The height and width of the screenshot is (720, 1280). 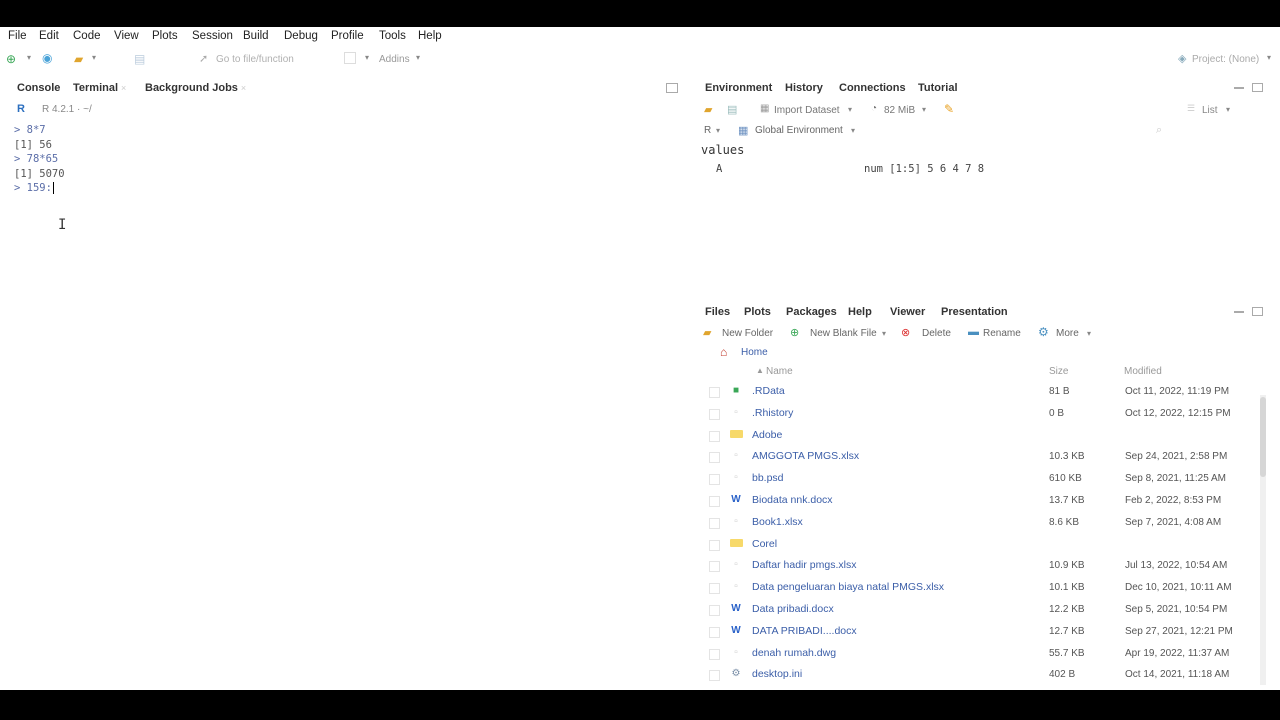 What do you see at coordinates (811, 312) in the screenshot?
I see `tab-packages: Packages` at bounding box center [811, 312].